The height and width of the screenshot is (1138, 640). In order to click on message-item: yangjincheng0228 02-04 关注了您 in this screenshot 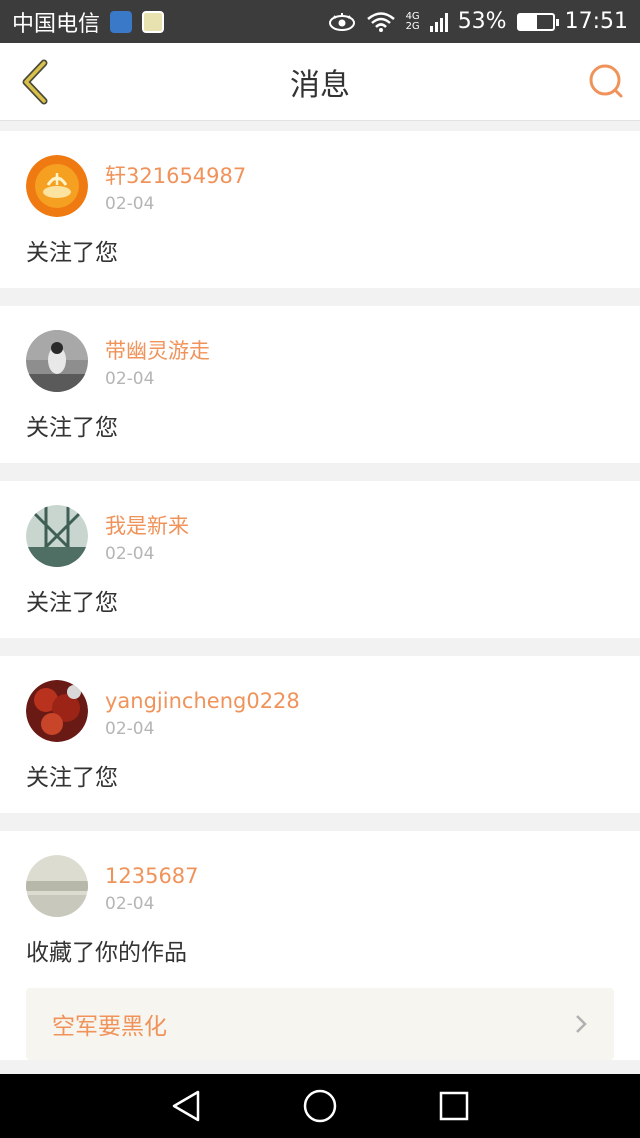, I will do `click(320, 734)`.